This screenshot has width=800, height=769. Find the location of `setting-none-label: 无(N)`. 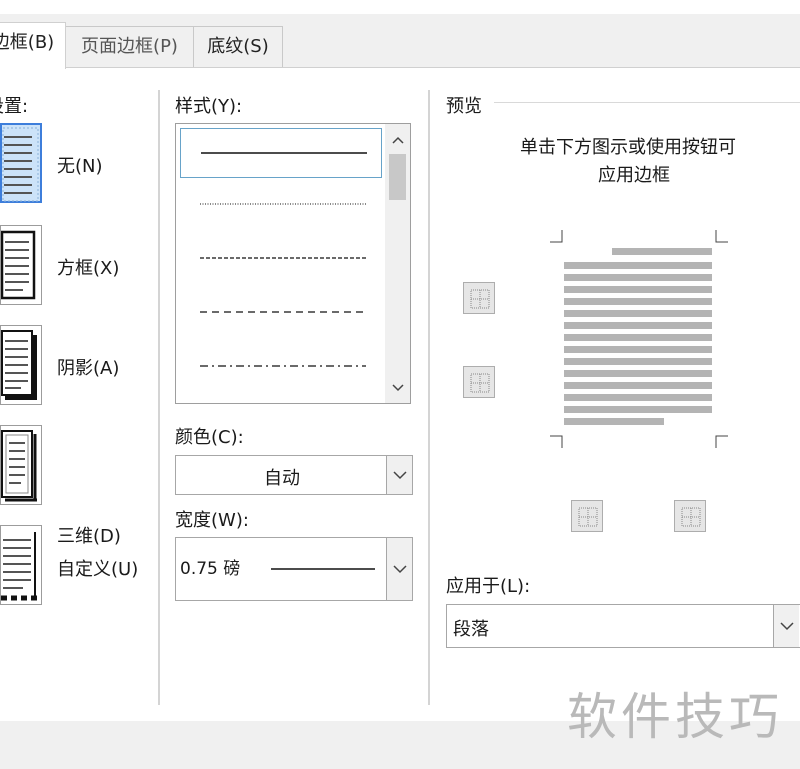

setting-none-label: 无(N) is located at coordinates (80, 165).